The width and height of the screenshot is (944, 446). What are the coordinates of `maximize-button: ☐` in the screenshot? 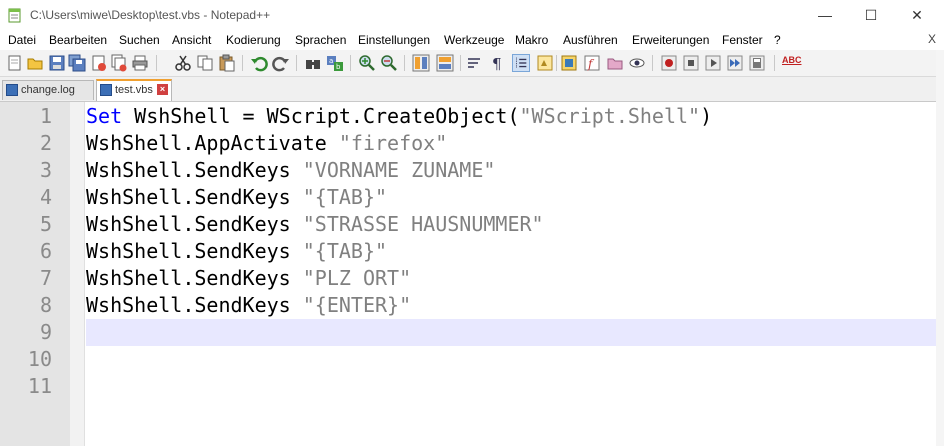 It's located at (871, 15).